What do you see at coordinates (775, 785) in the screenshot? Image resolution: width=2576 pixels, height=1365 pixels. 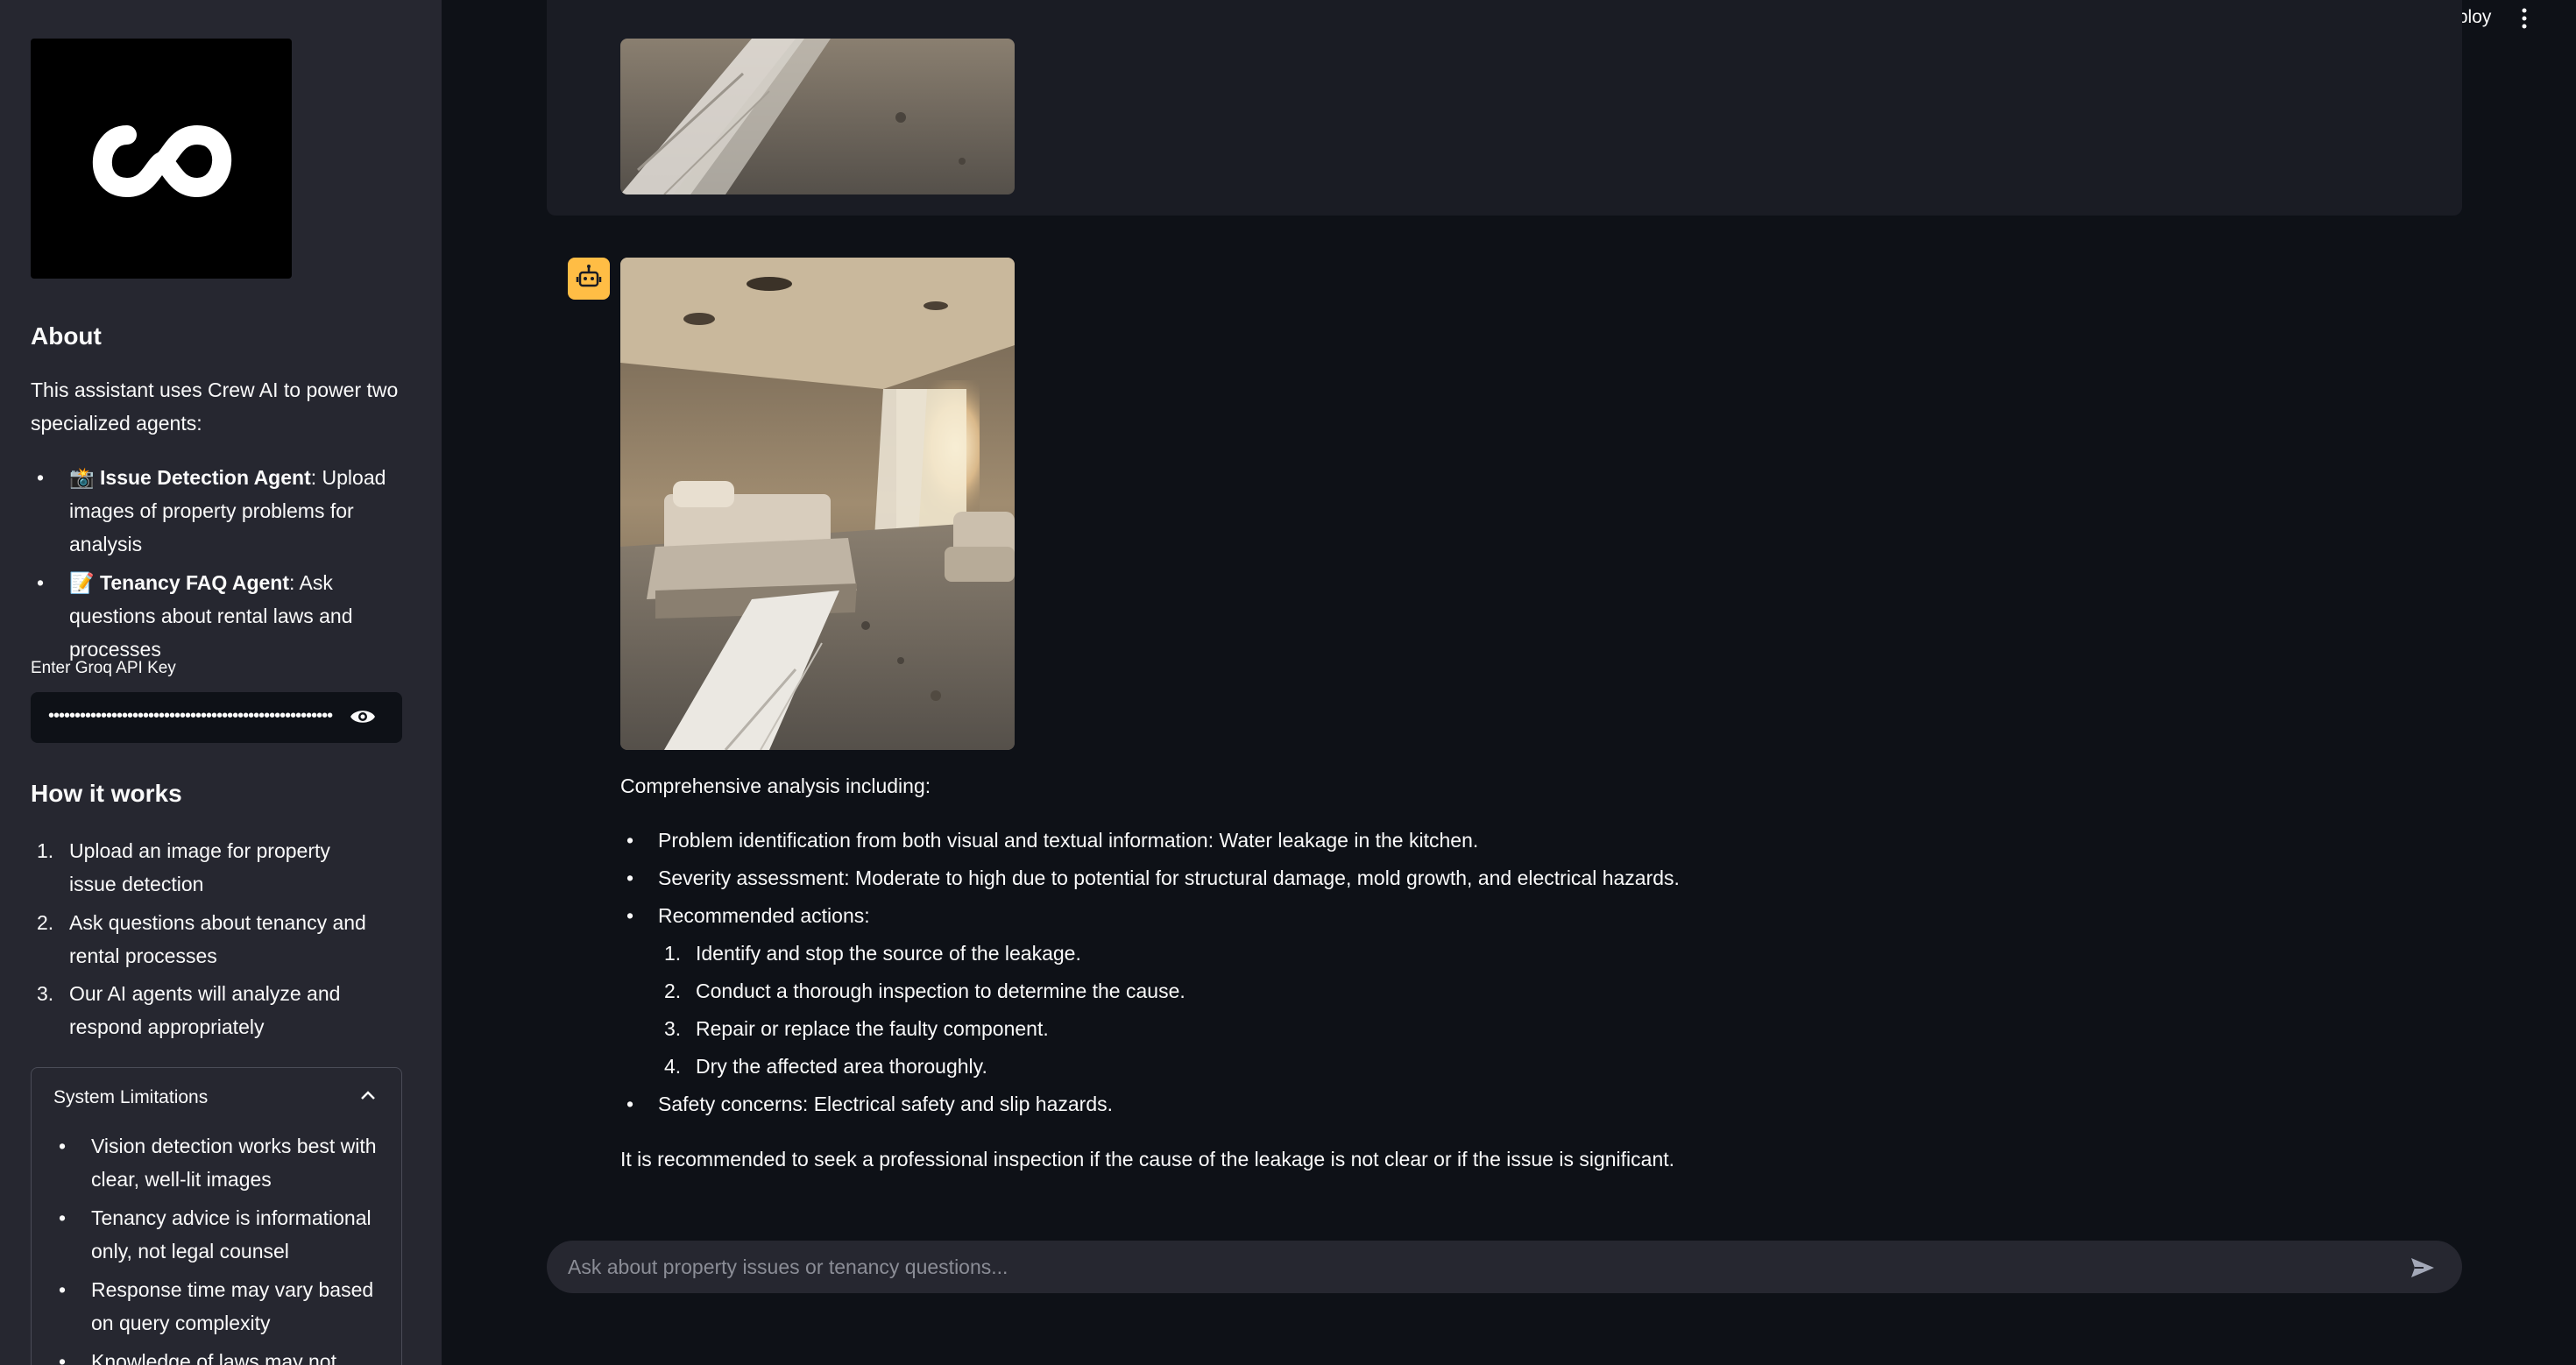 I see `analysis-intro: Comprehensive analysis including:` at bounding box center [775, 785].